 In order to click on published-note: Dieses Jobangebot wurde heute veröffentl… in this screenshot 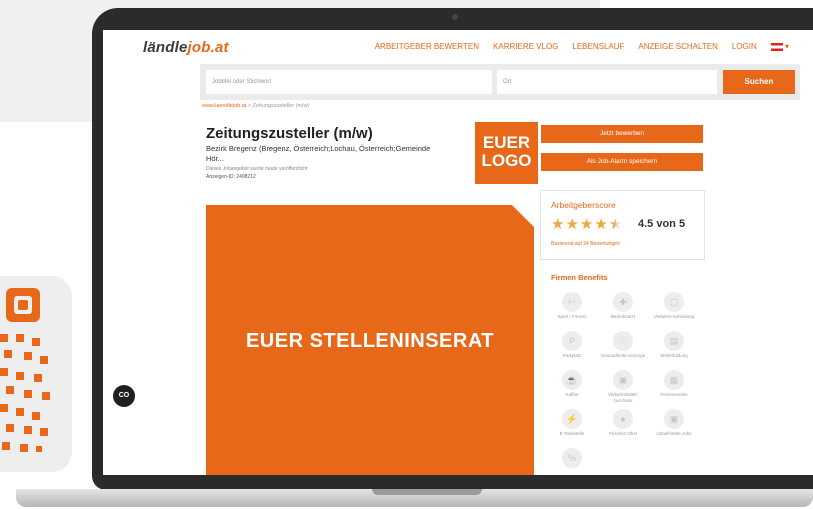, I will do `click(257, 169)`.